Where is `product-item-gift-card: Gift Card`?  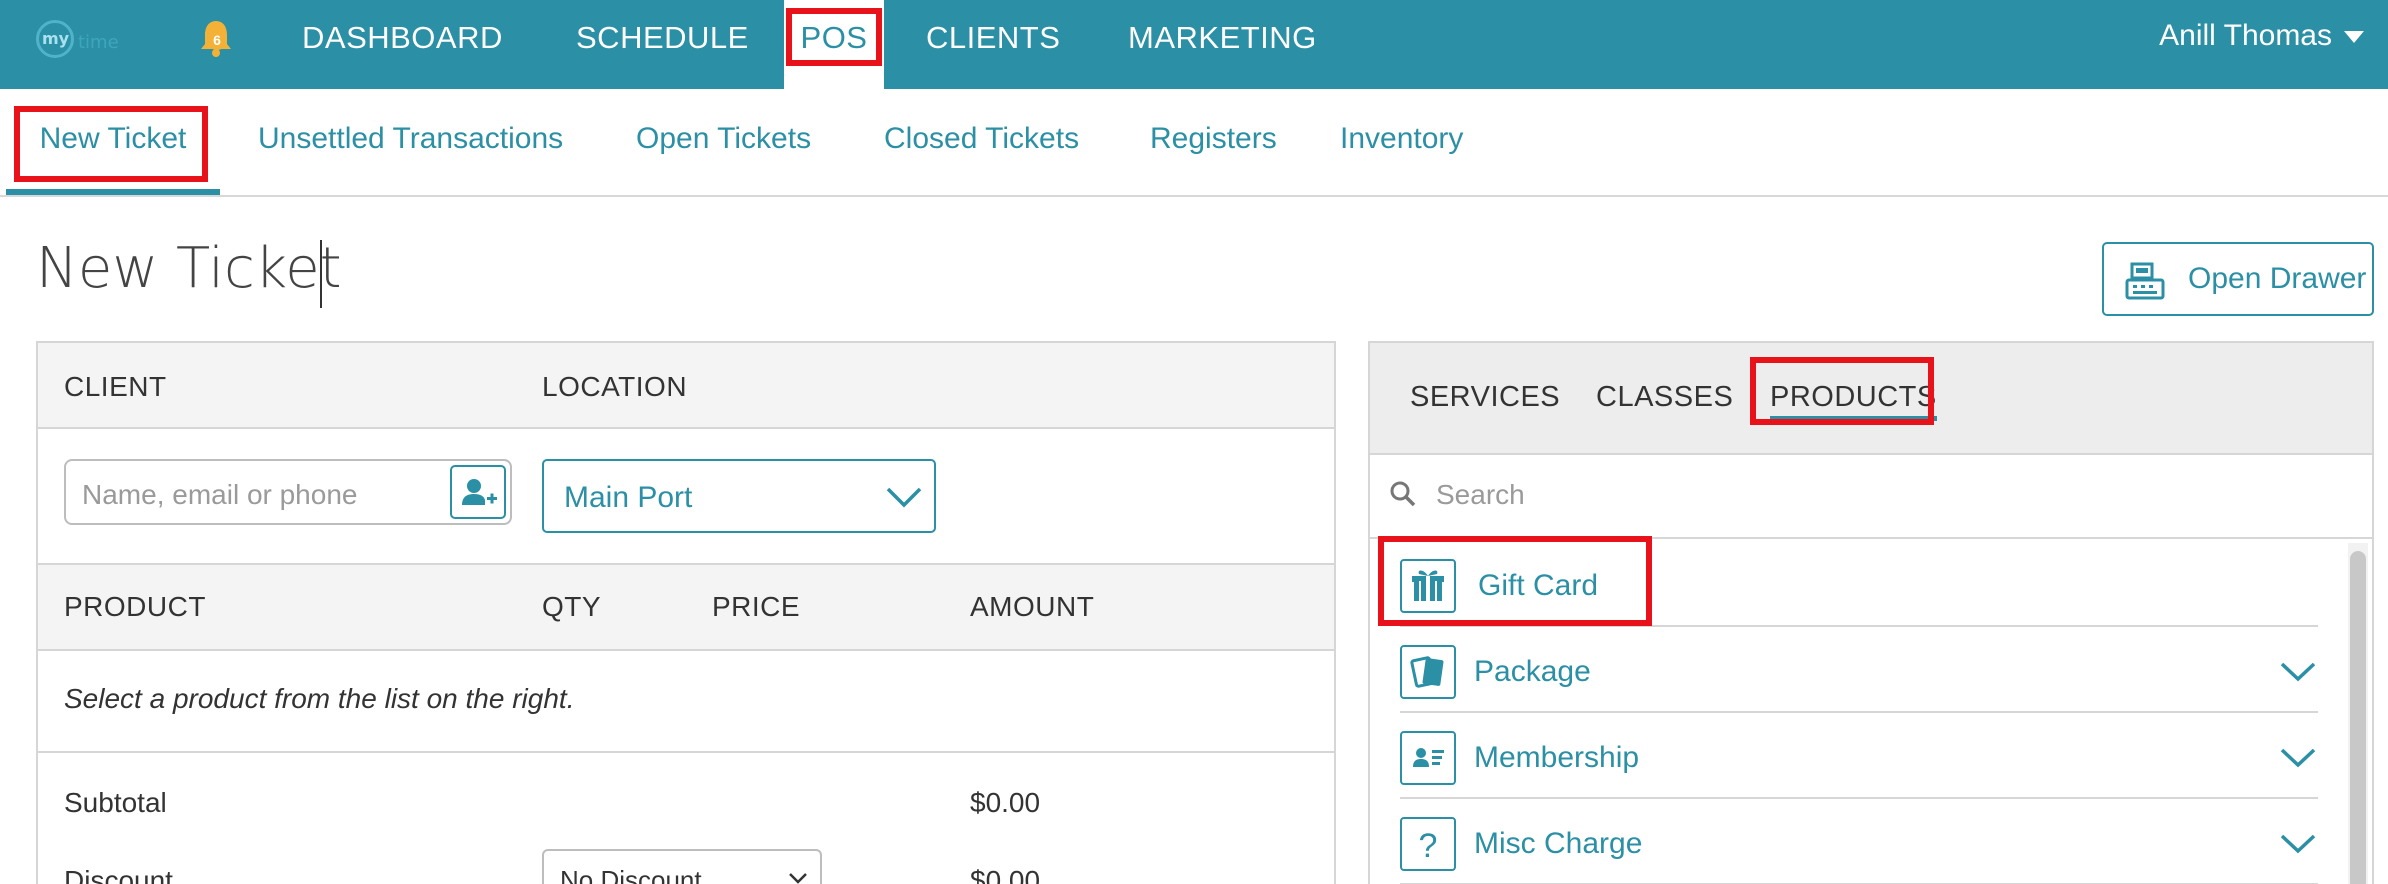 product-item-gift-card: Gift Card is located at coordinates (1859, 584).